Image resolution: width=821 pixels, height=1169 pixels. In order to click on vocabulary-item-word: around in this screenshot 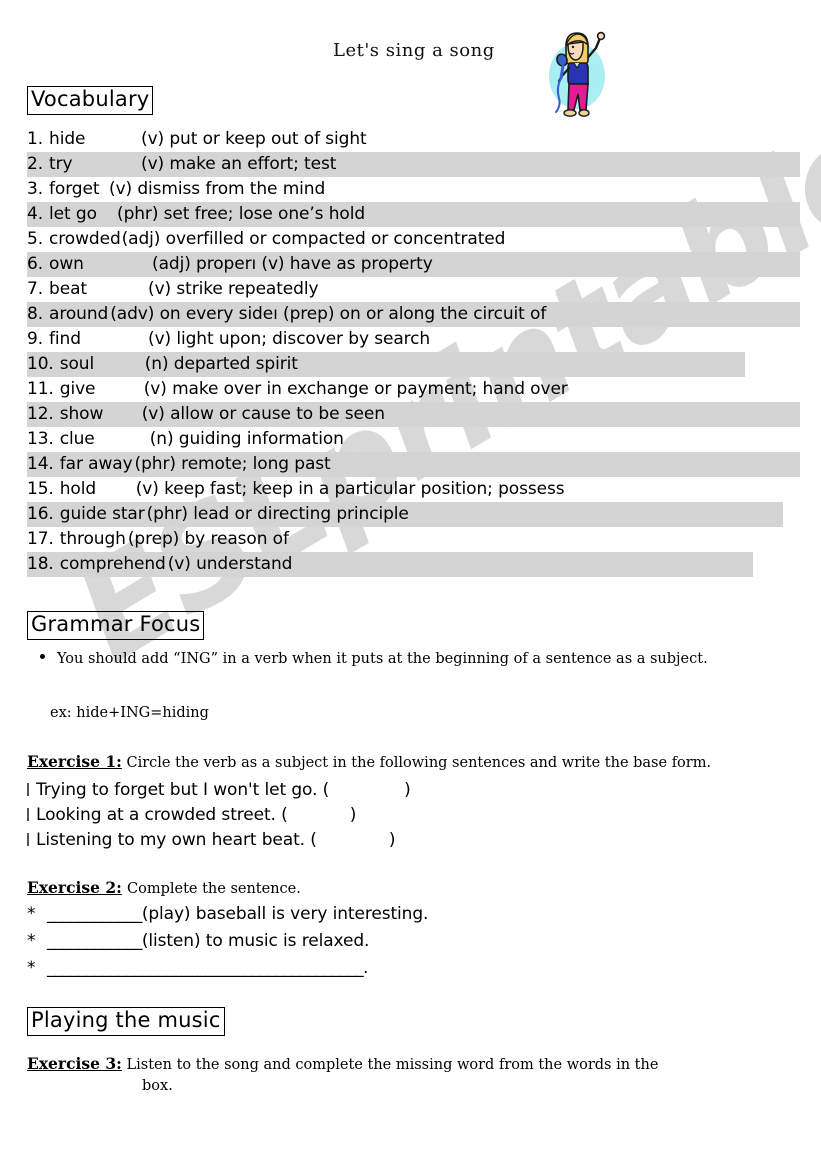, I will do `click(79, 314)`.